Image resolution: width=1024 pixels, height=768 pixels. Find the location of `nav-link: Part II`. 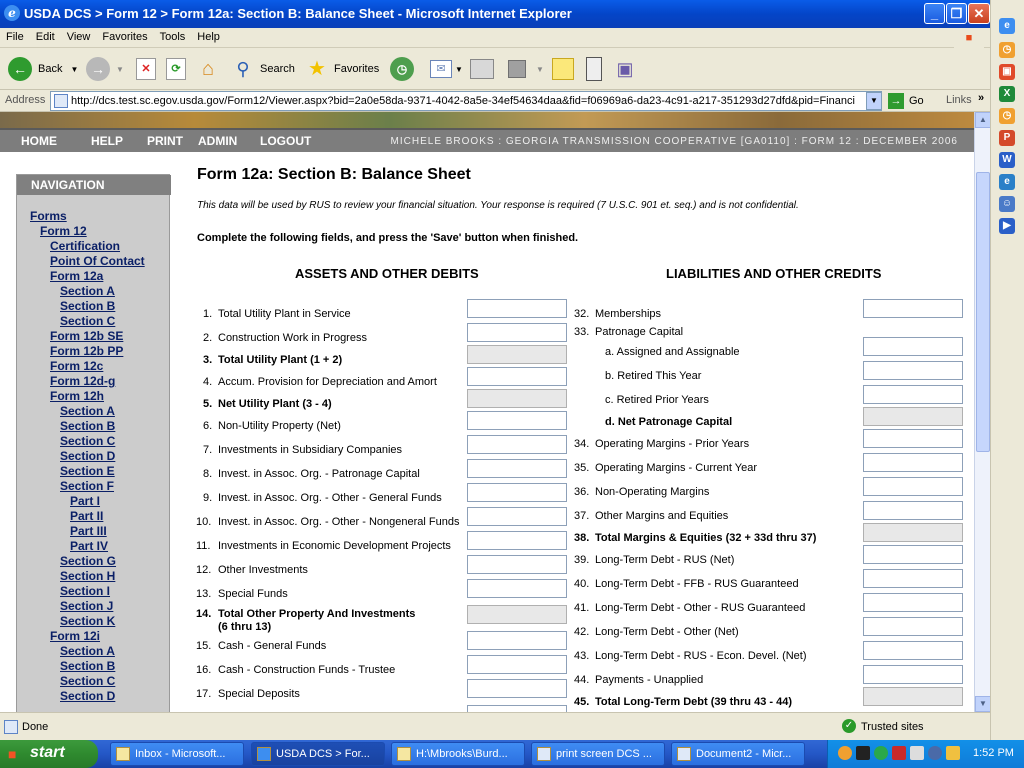

nav-link: Part II is located at coordinates (86, 516).